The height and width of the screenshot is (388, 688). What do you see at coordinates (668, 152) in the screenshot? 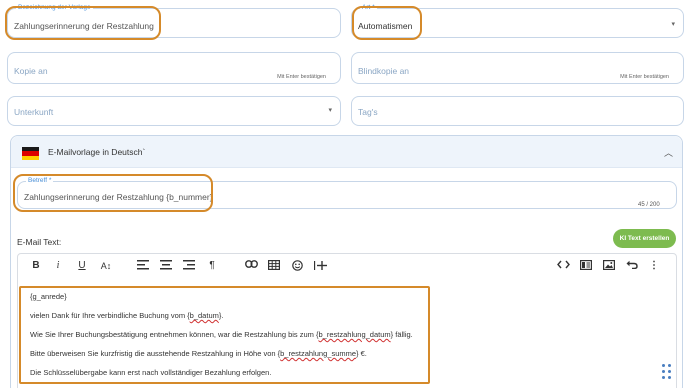
I see `chevron-up-icon: ︿` at bounding box center [668, 152].